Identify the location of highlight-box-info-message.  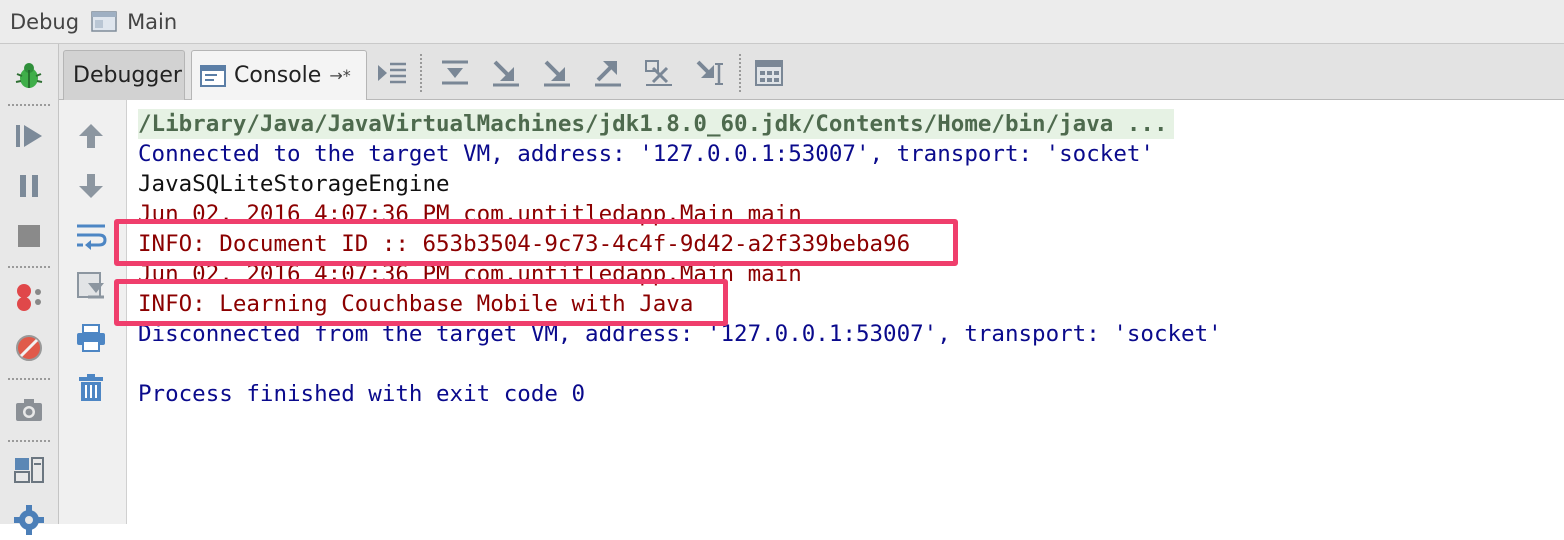
(421, 302).